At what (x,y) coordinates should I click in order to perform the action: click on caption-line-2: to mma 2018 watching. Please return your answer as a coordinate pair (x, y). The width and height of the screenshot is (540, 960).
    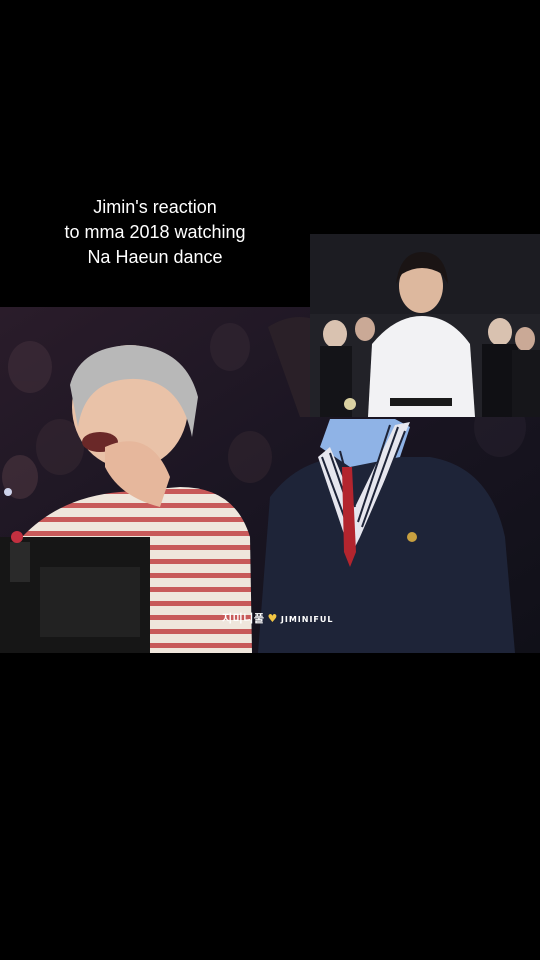
    Looking at the image, I should click on (155, 232).